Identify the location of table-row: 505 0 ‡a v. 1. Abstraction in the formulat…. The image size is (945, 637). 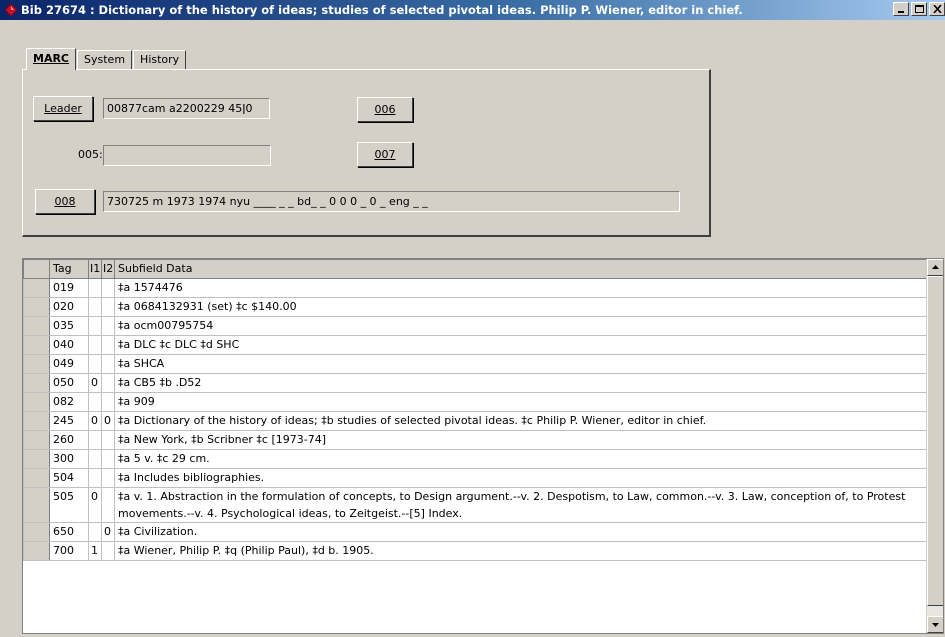
(475, 505).